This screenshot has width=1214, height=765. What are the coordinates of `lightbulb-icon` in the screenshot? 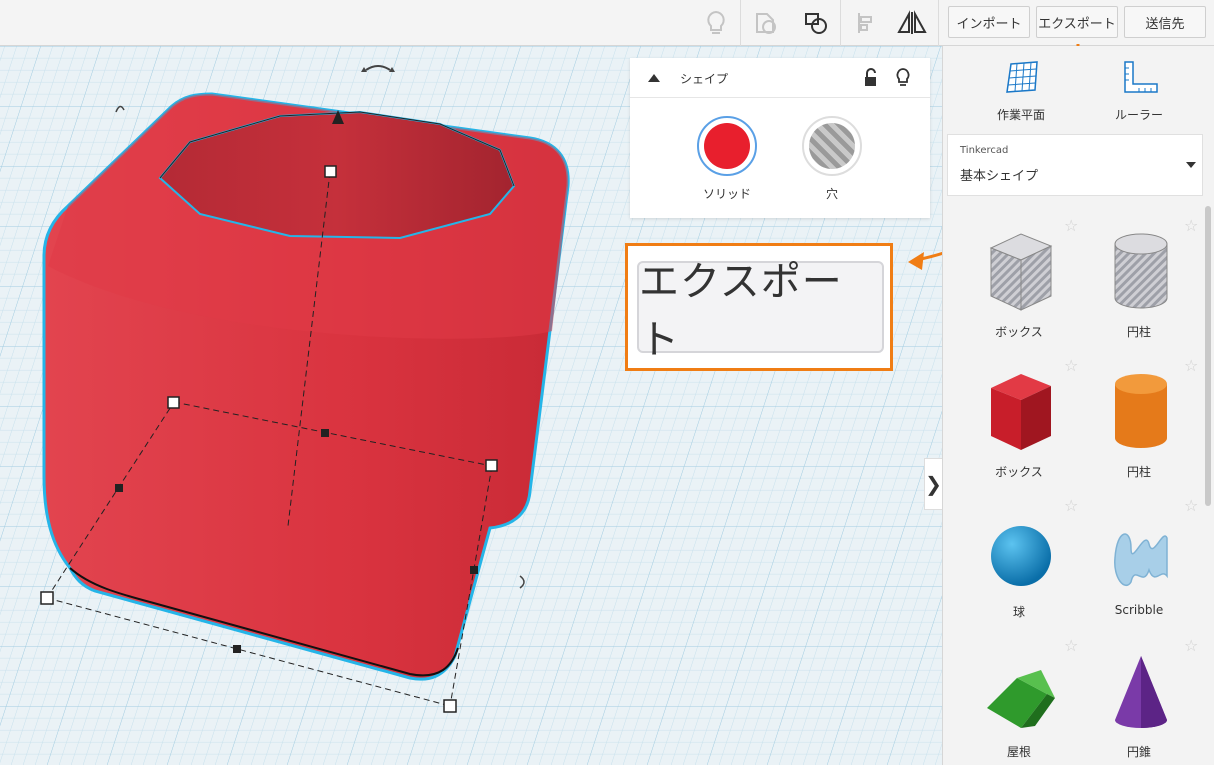 It's located at (716, 23).